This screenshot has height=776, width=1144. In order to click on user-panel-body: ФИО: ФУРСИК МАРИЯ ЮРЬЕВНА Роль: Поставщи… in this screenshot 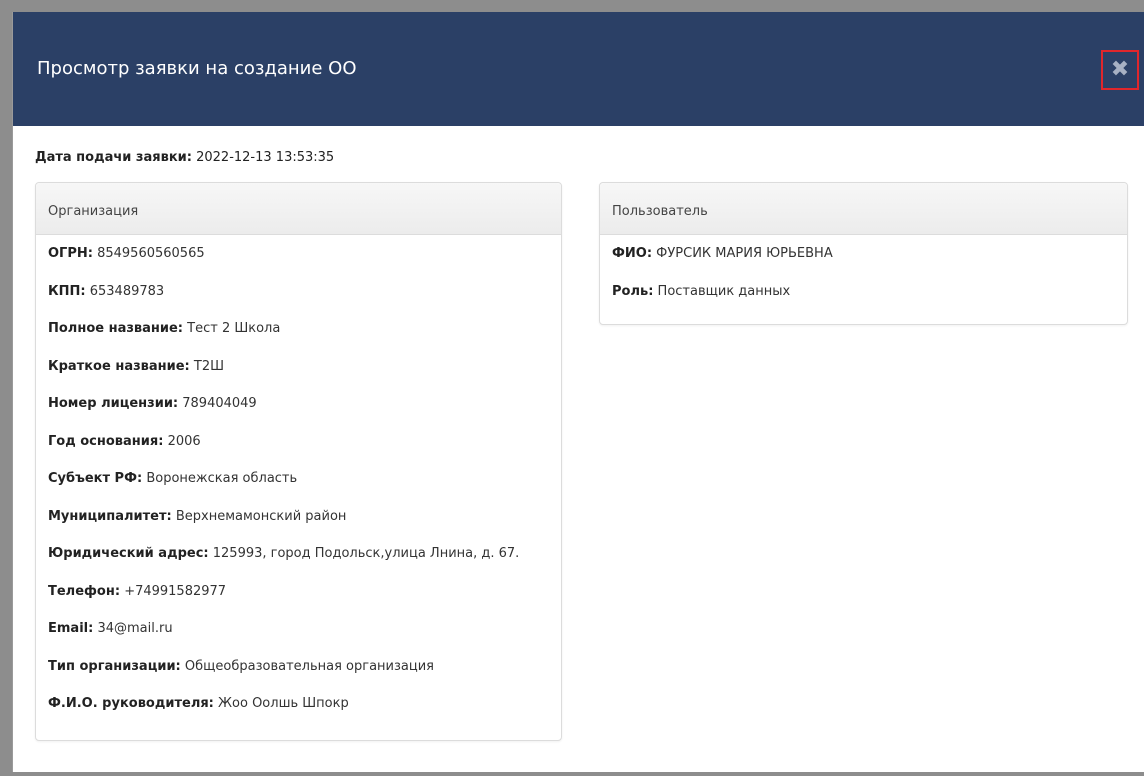, I will do `click(863, 277)`.